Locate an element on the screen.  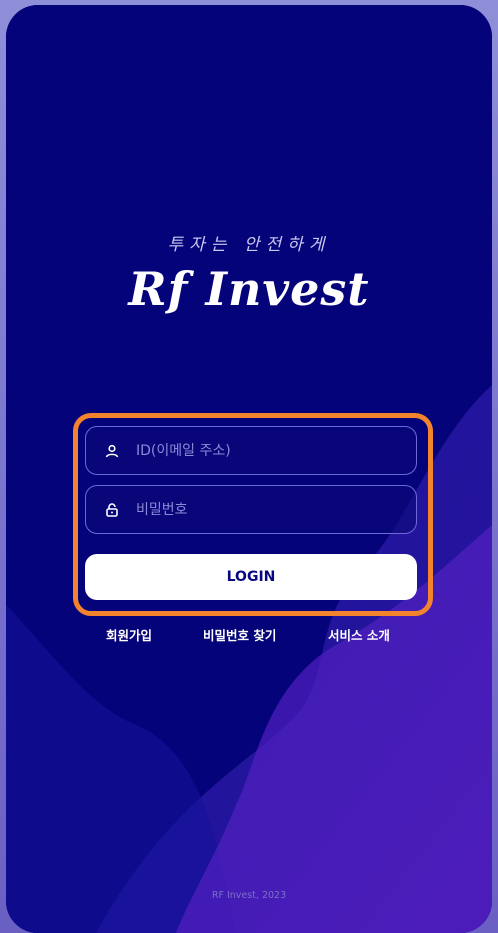
app-logo: Rf Invest is located at coordinates (249, 289).